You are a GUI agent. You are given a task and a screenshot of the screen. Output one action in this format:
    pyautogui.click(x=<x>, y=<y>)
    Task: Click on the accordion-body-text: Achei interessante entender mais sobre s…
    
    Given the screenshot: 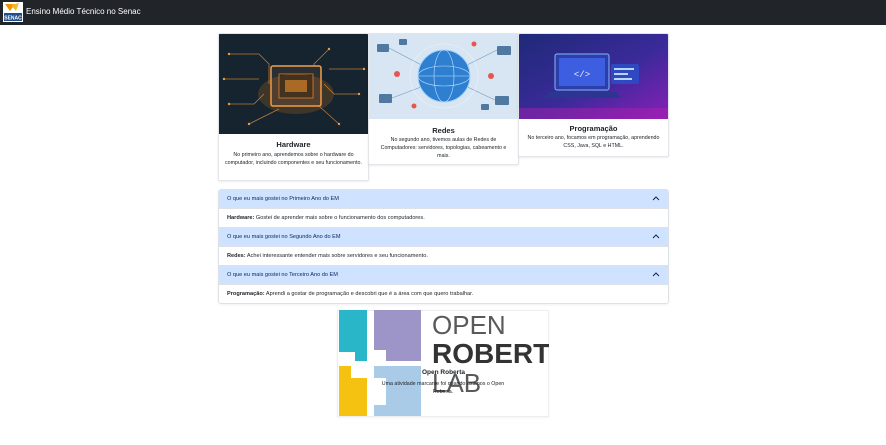 What is the action you would take?
    pyautogui.click(x=336, y=256)
    